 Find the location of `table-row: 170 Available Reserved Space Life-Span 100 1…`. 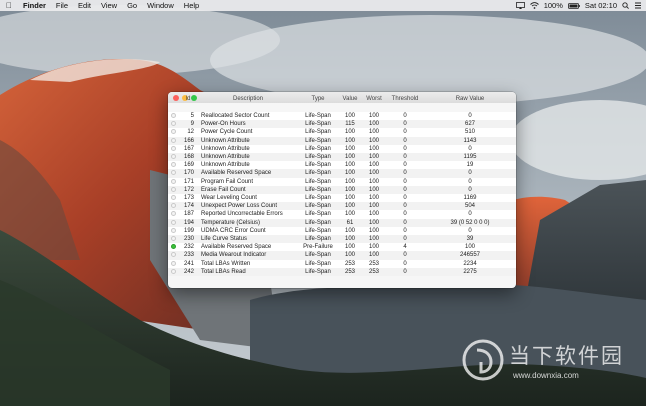

table-row: 170 Available Reserved Space Life-Span 100 1… is located at coordinates (342, 173).